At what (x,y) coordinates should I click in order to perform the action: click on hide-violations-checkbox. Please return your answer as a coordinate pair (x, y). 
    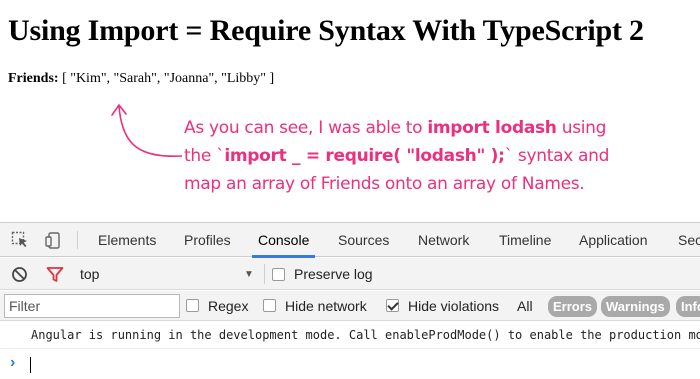
    Looking at the image, I should click on (392, 305).